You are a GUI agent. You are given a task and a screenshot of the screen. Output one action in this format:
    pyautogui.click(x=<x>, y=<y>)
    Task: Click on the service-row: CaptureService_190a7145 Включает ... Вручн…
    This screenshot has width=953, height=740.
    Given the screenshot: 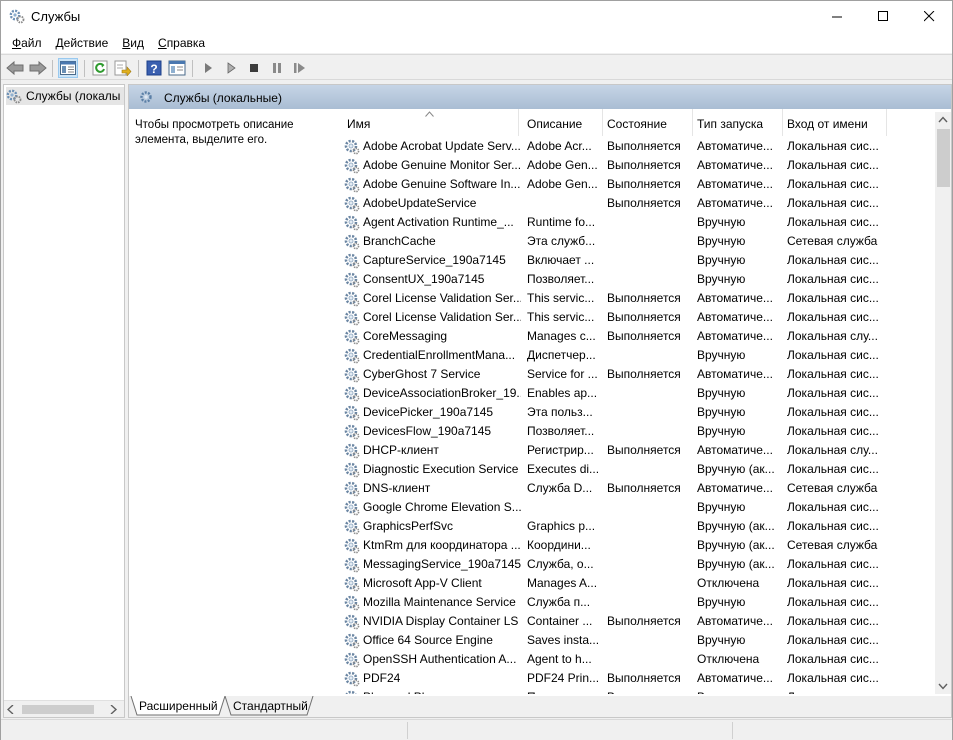 What is the action you would take?
    pyautogui.click(x=640, y=260)
    